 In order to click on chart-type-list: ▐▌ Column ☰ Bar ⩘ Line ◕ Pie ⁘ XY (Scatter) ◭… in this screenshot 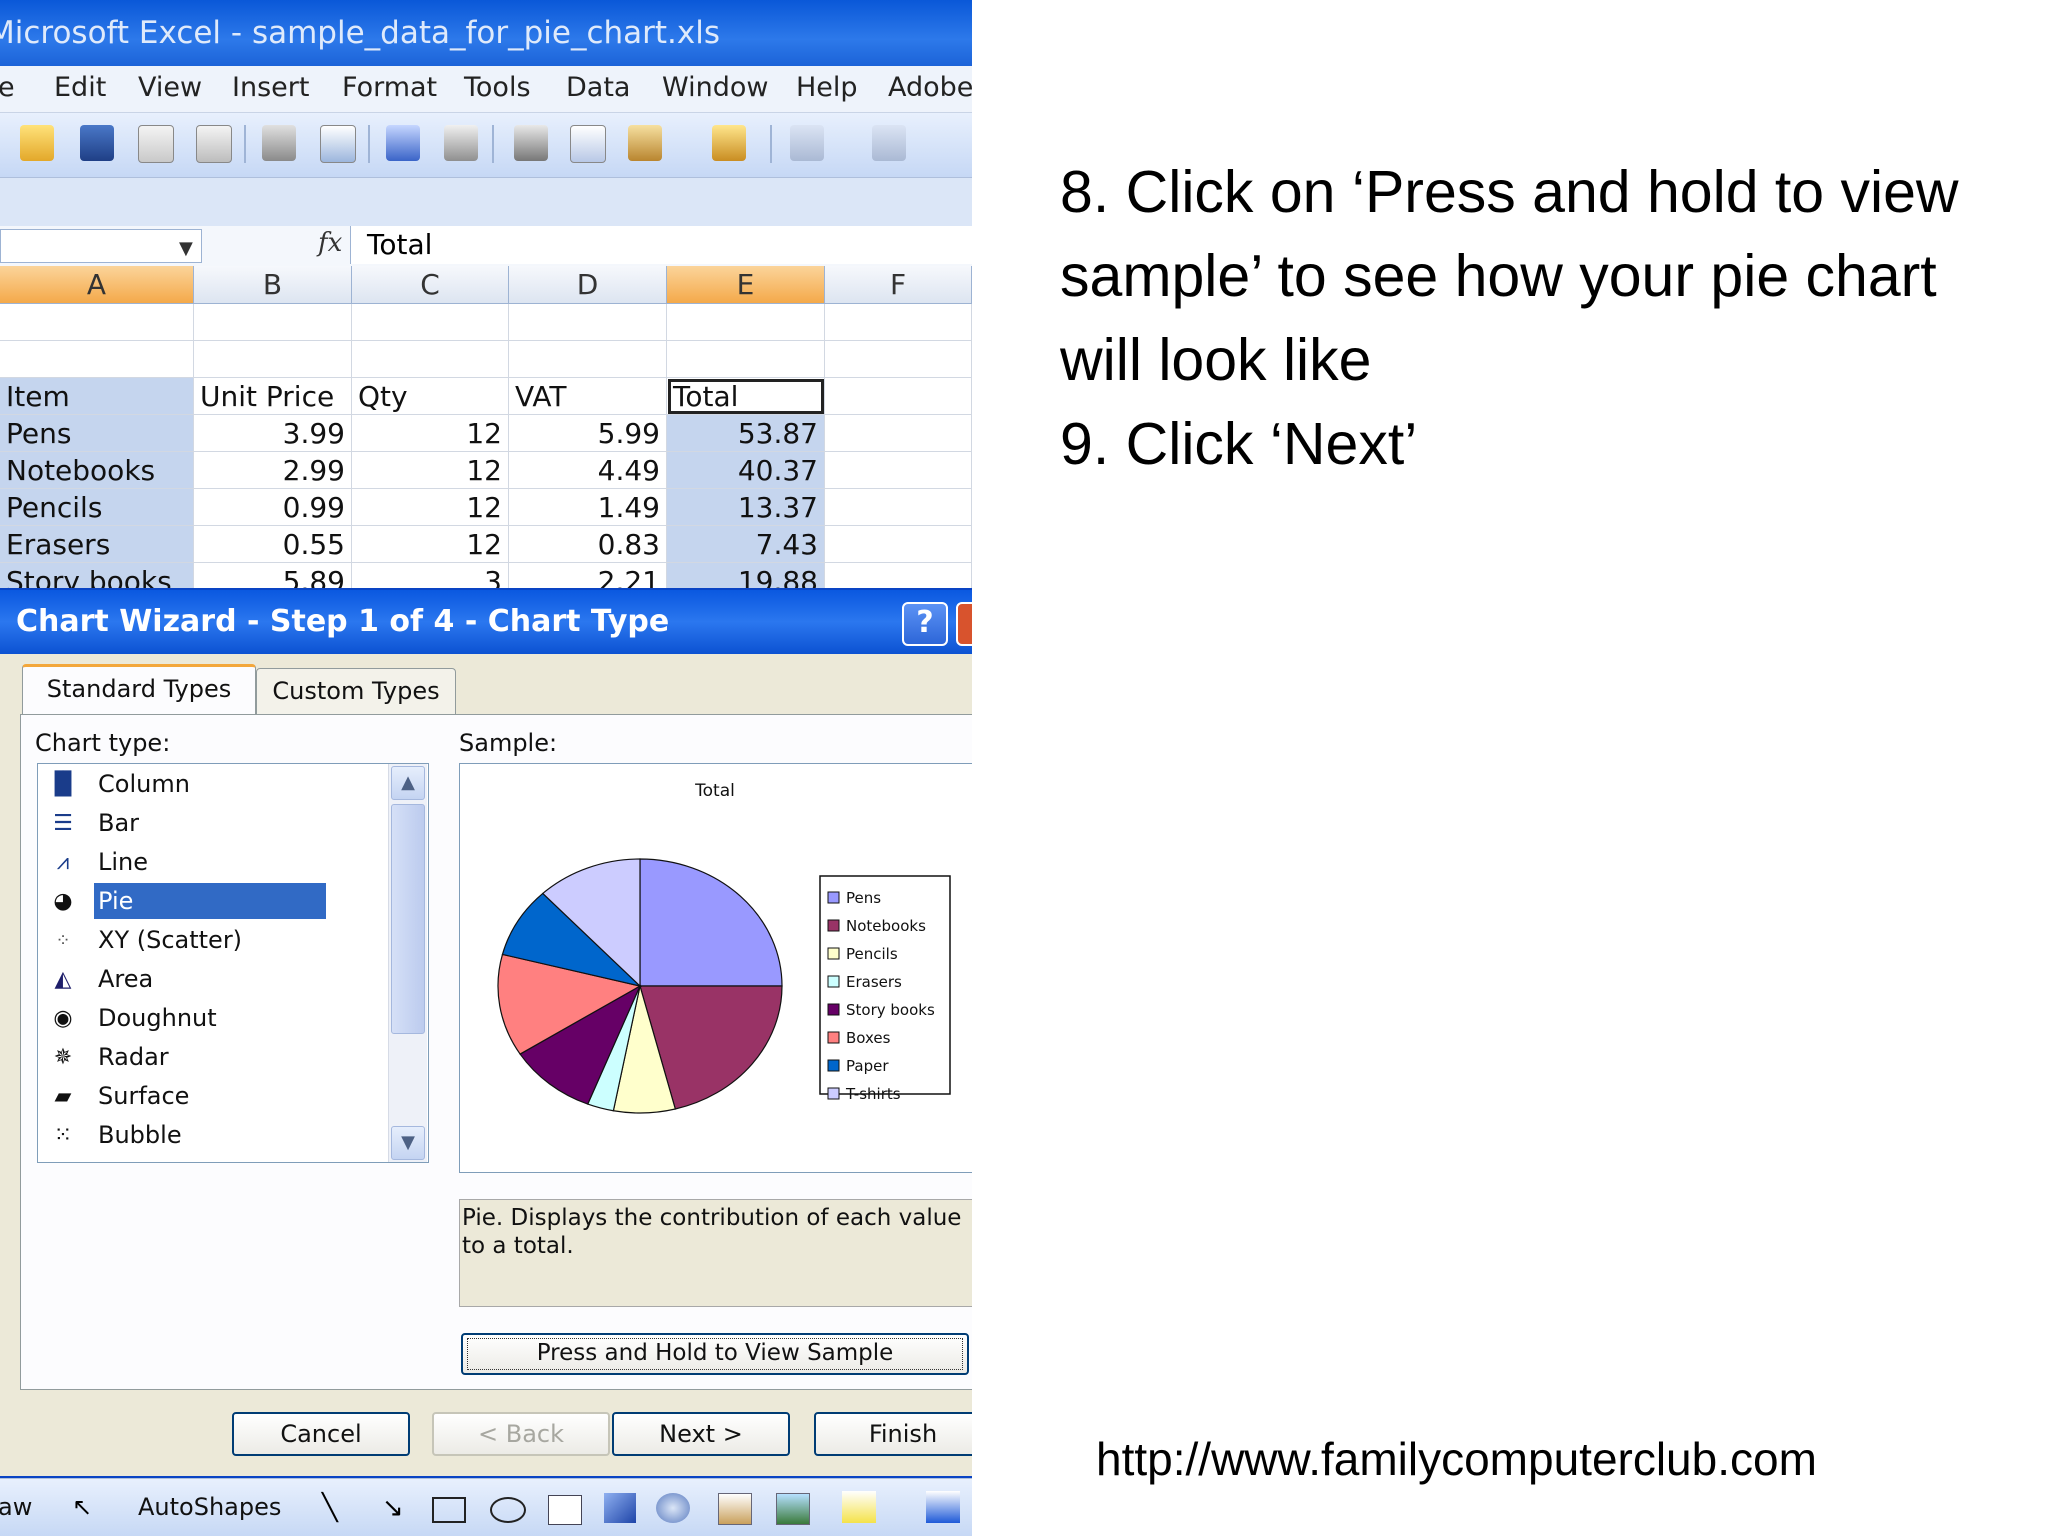, I will do `click(233, 963)`.